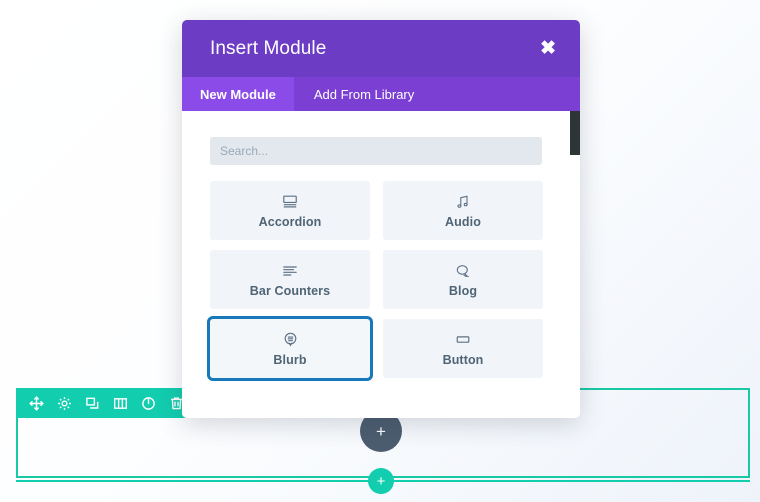 The width and height of the screenshot is (760, 502). I want to click on close-icon: ✖, so click(548, 48).